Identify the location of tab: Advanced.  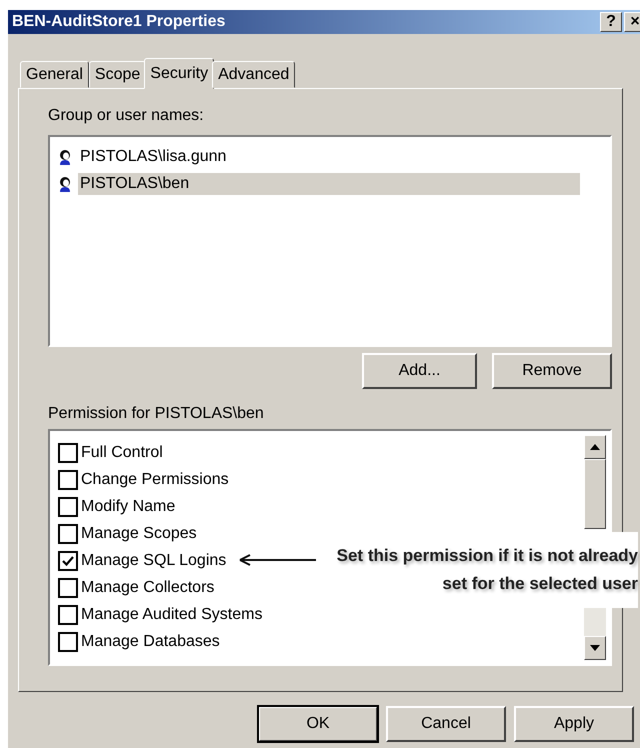
(254, 74).